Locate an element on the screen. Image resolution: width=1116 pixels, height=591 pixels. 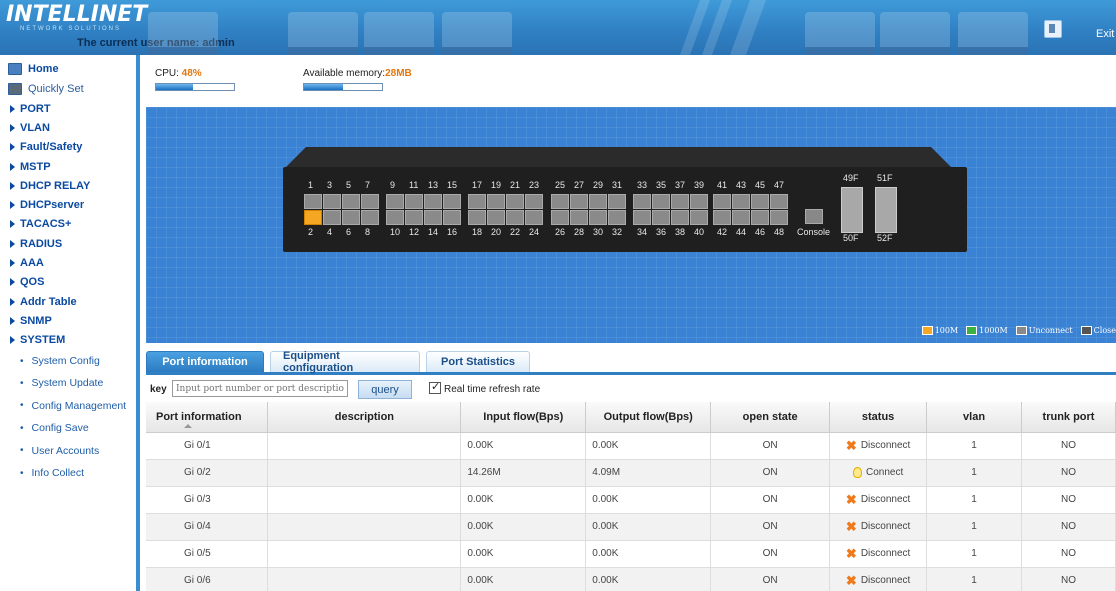
exit-button: Exit is located at coordinates (1105, 34).